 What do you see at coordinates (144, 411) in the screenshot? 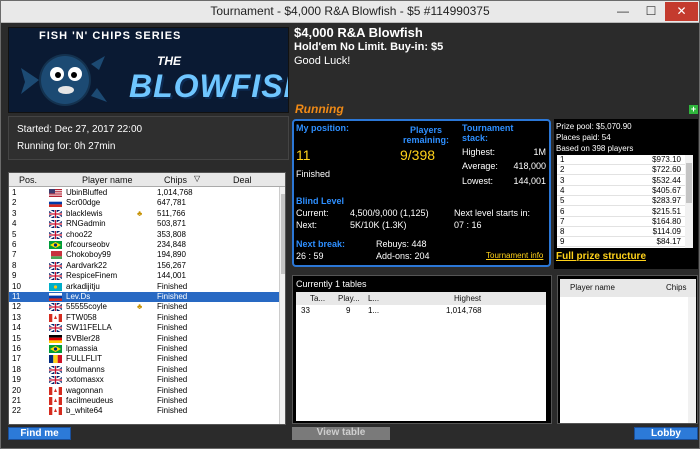
I see `player-row: 22 b_white64 Finished` at bounding box center [144, 411].